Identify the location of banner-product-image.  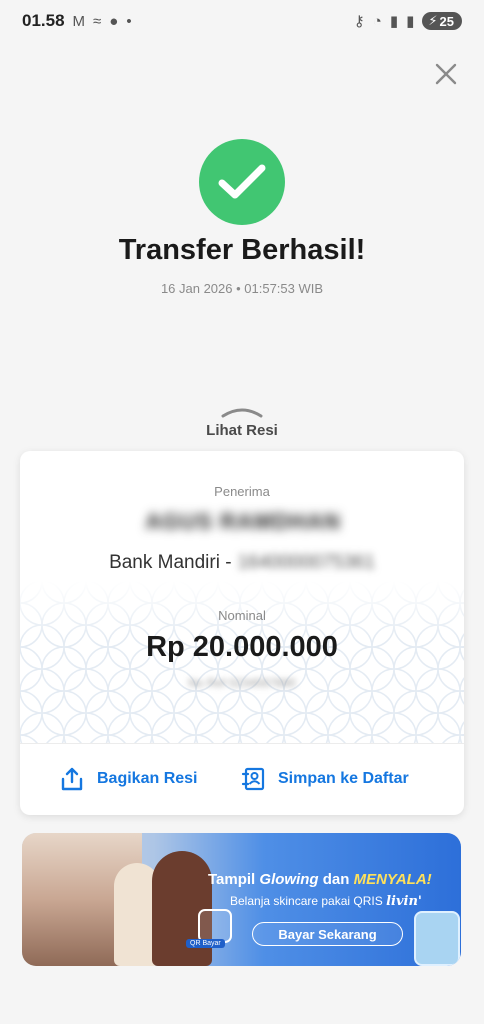
(437, 938).